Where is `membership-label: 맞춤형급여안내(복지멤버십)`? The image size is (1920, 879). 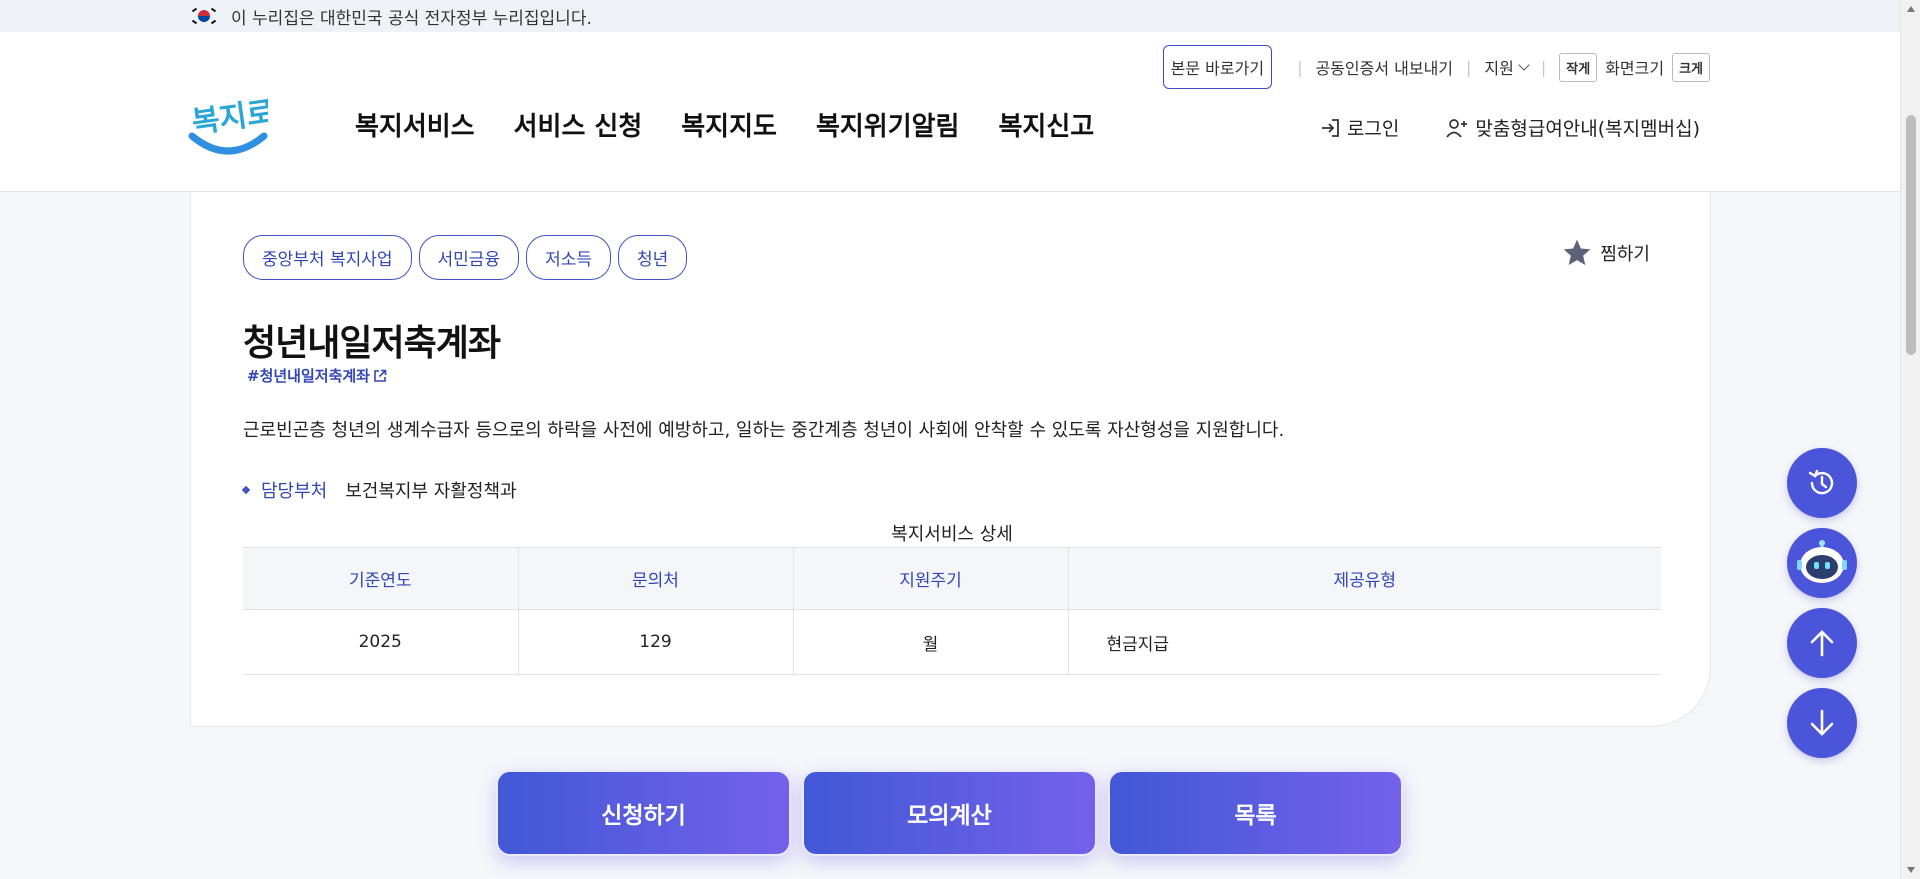
membership-label: 맞춤형급여안내(복지멤버십) is located at coordinates (1587, 129).